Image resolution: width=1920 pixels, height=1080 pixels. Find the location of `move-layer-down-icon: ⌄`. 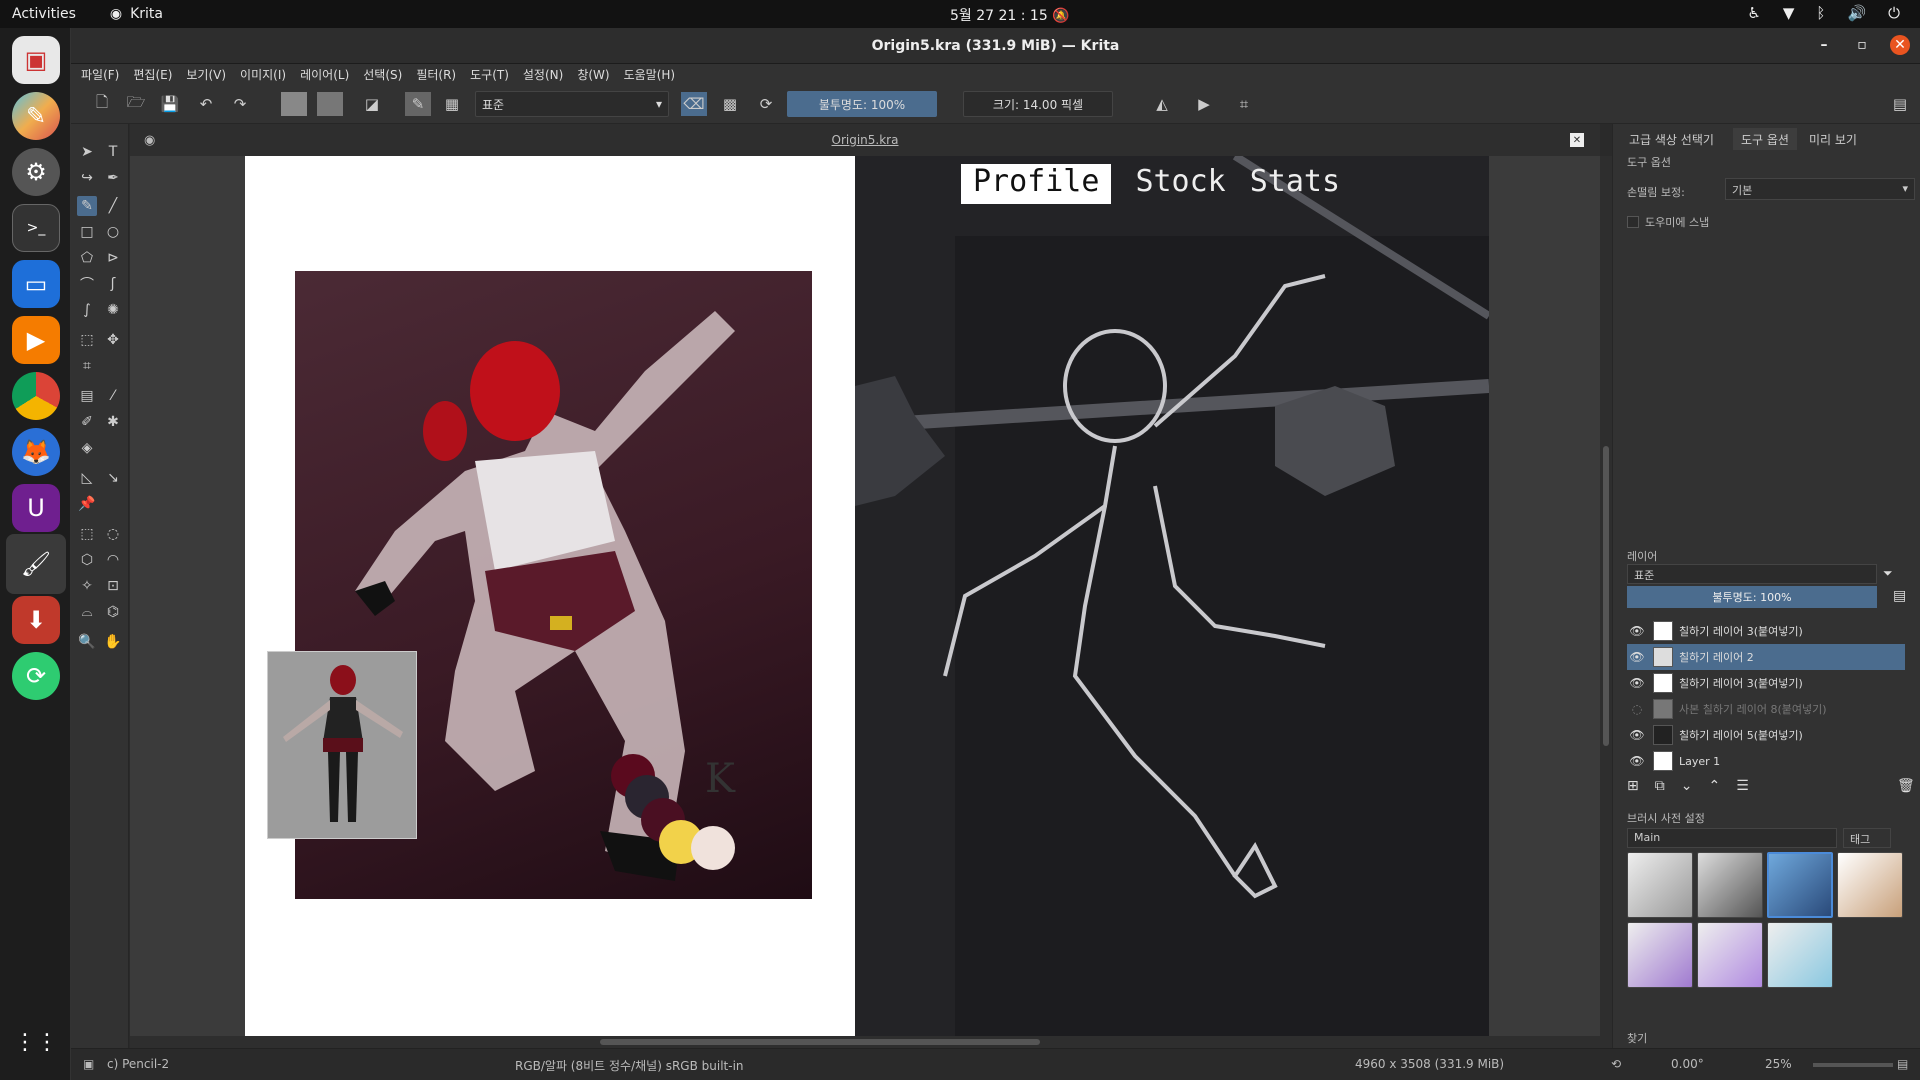

move-layer-down-icon: ⌄ is located at coordinates (1687, 786).